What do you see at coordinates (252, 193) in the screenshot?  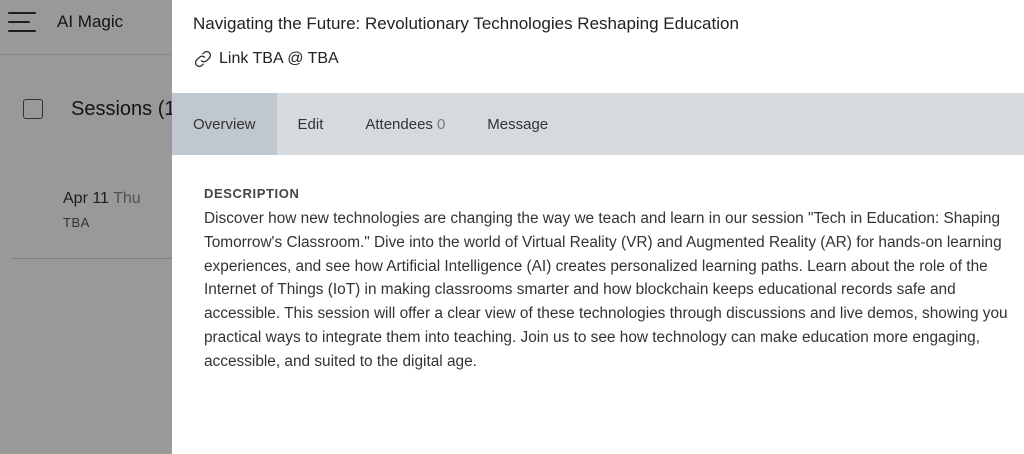 I see `description-heading: DESCRIPTION` at bounding box center [252, 193].